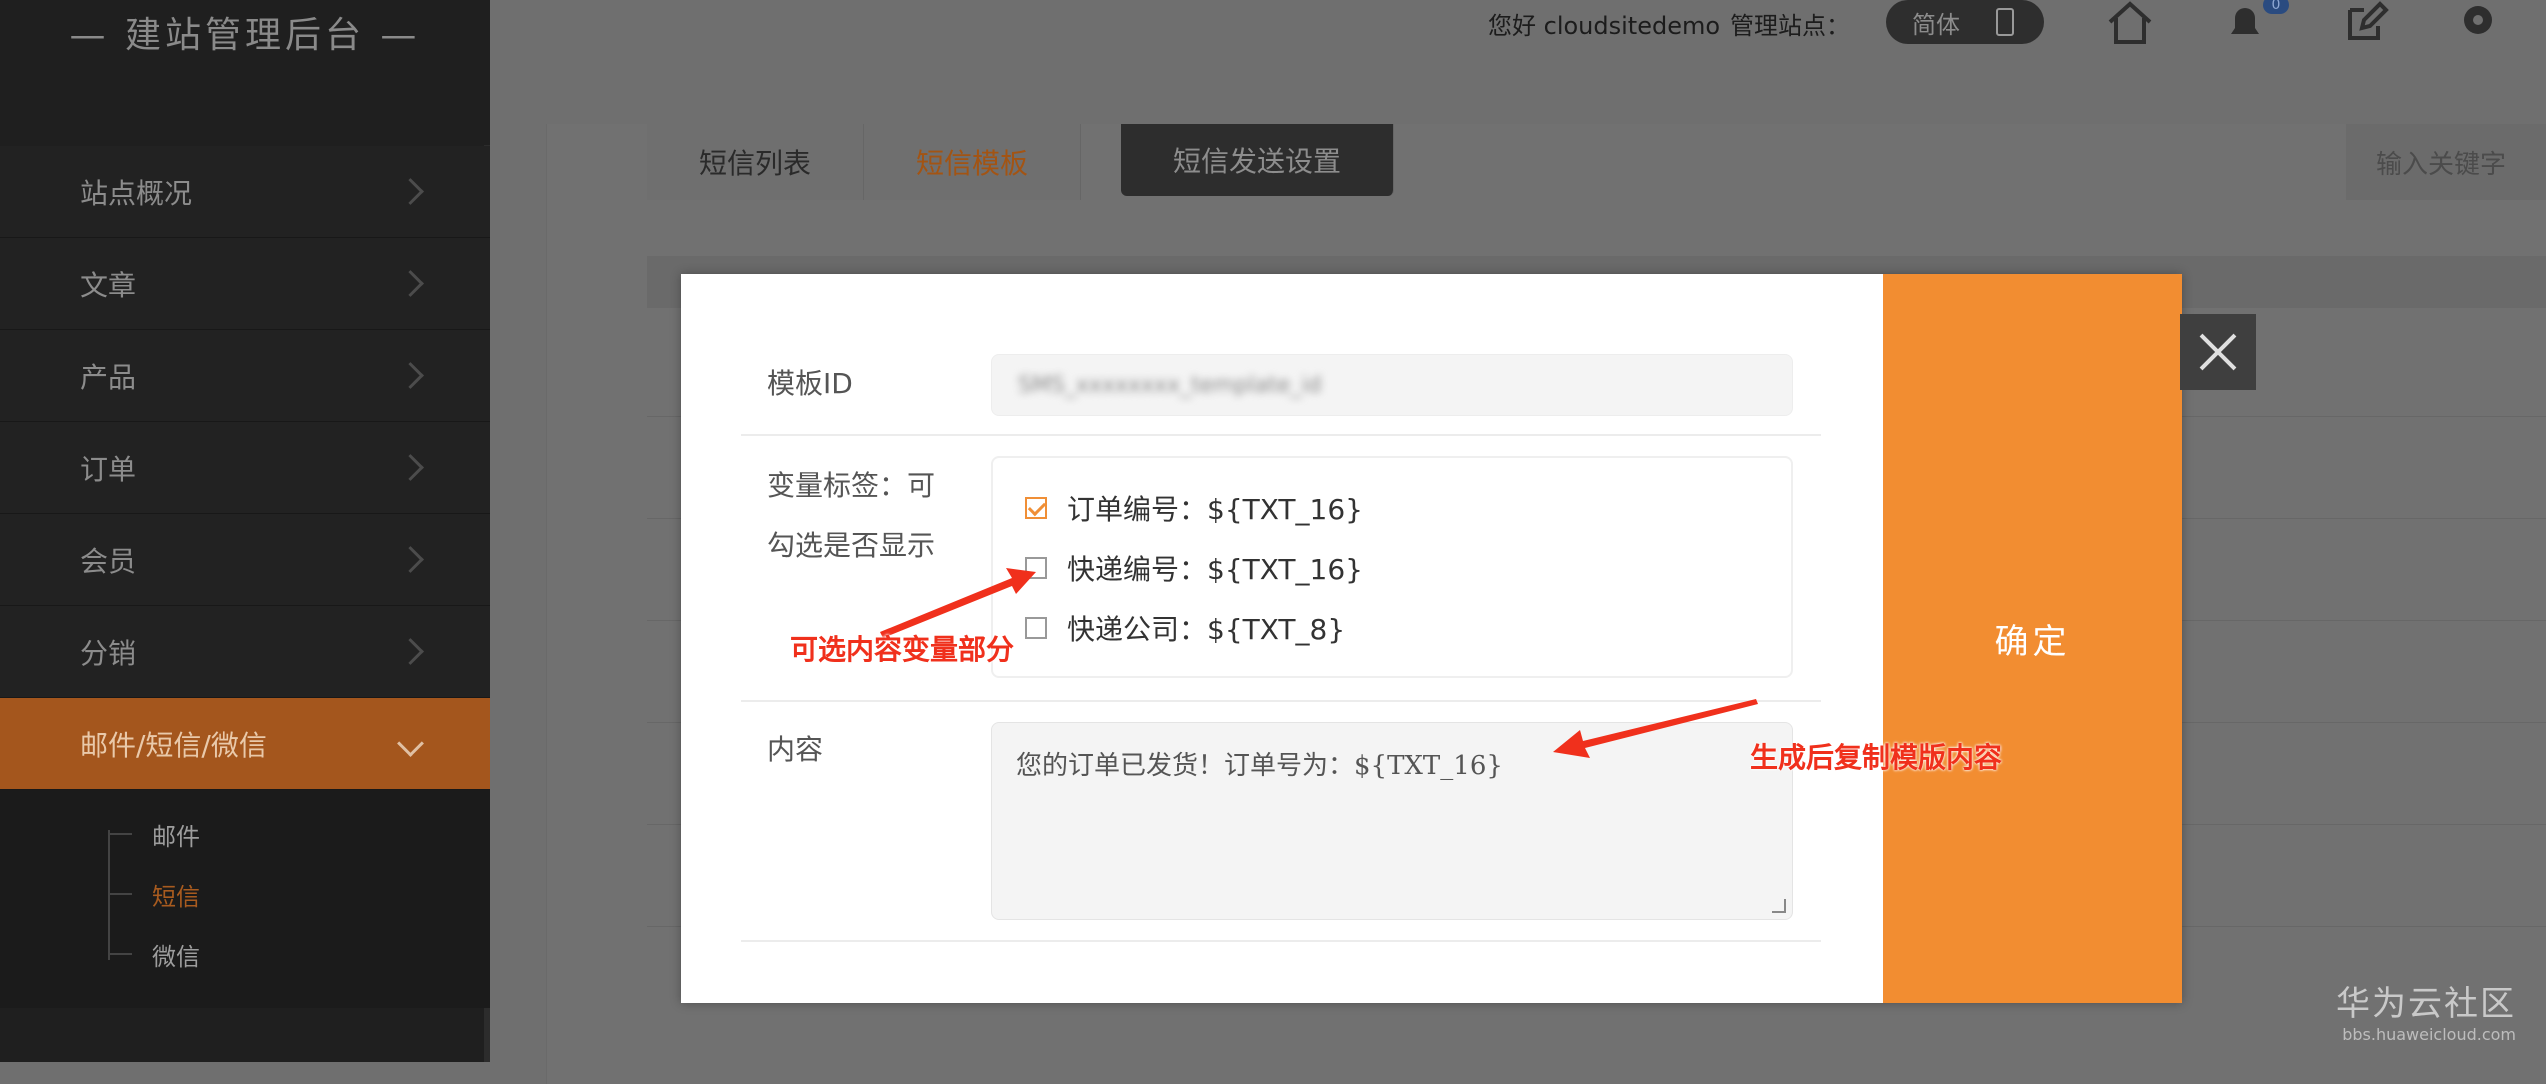 The image size is (2546, 1084). What do you see at coordinates (1259, 766) in the screenshot?
I see `content-text: 您的订单已发货！订单号为：${TXT_16}` at bounding box center [1259, 766].